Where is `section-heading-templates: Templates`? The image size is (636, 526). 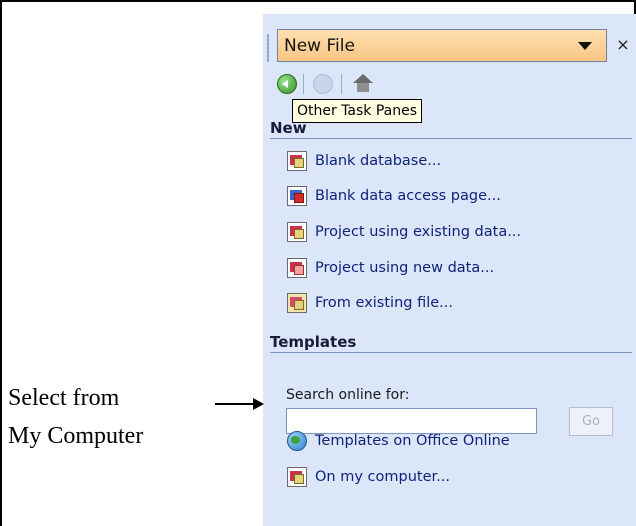 section-heading-templates: Templates is located at coordinates (313, 342).